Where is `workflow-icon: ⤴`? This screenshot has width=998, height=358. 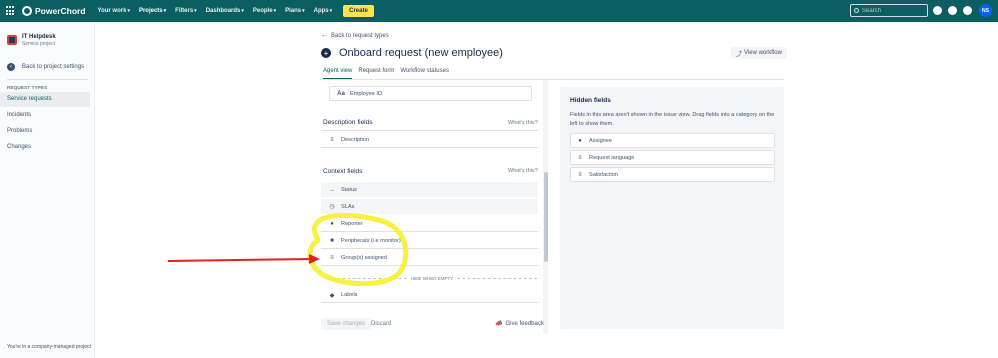 workflow-icon: ⤴ is located at coordinates (739, 54).